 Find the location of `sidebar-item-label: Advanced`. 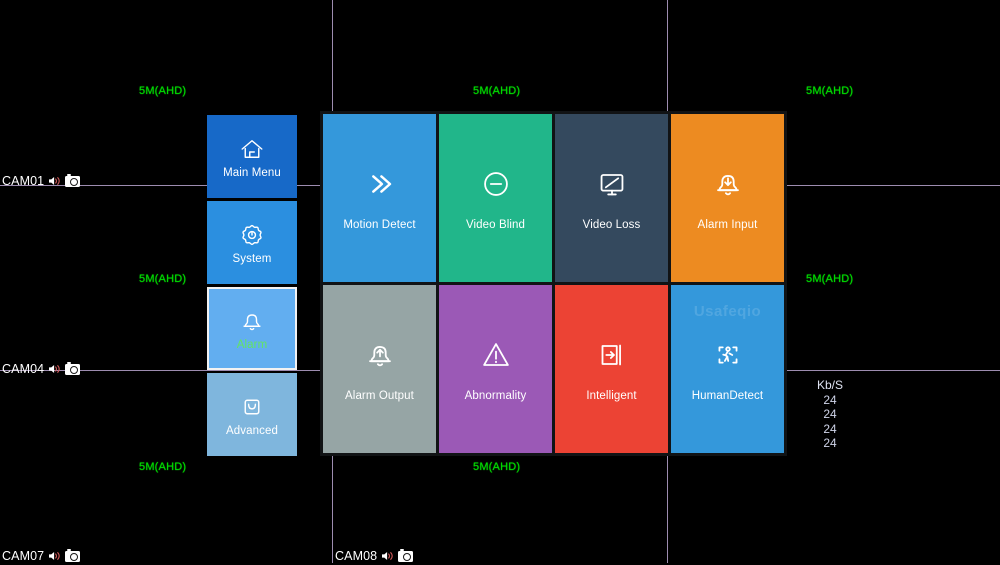

sidebar-item-label: Advanced is located at coordinates (252, 431).